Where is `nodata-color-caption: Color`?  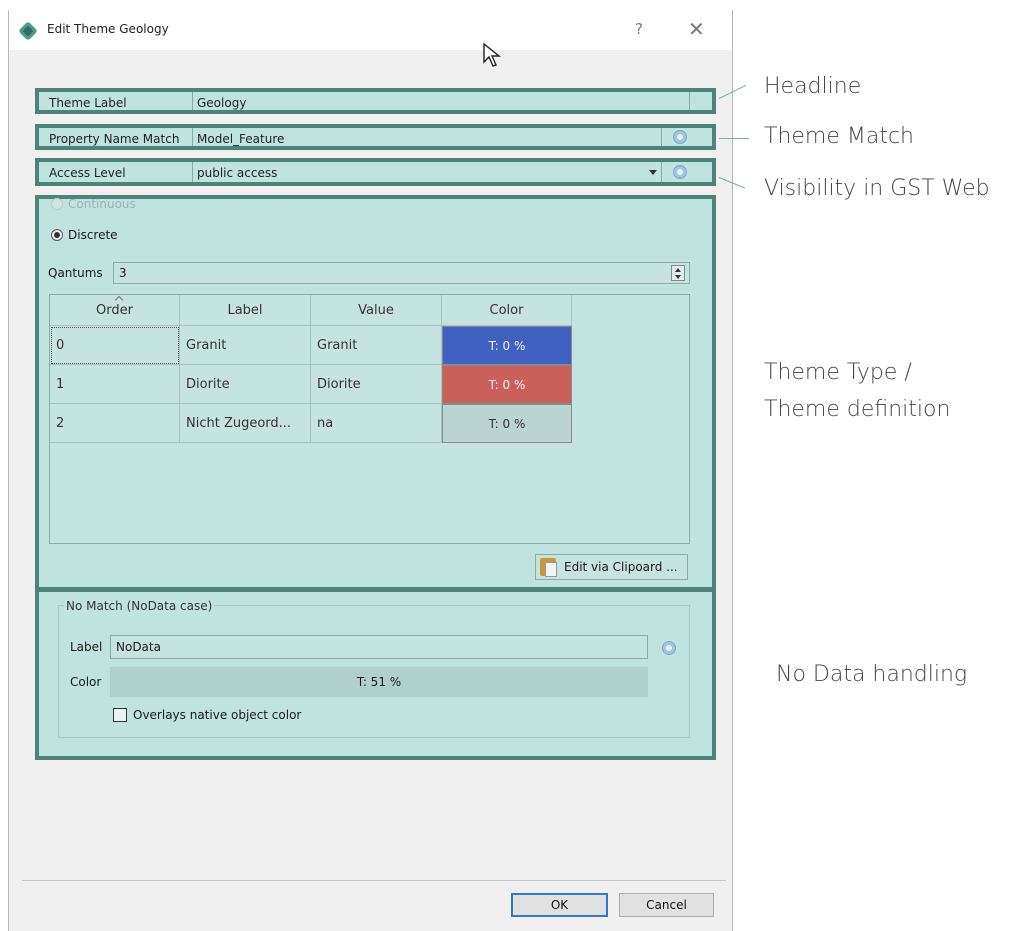 nodata-color-caption: Color is located at coordinates (86, 682).